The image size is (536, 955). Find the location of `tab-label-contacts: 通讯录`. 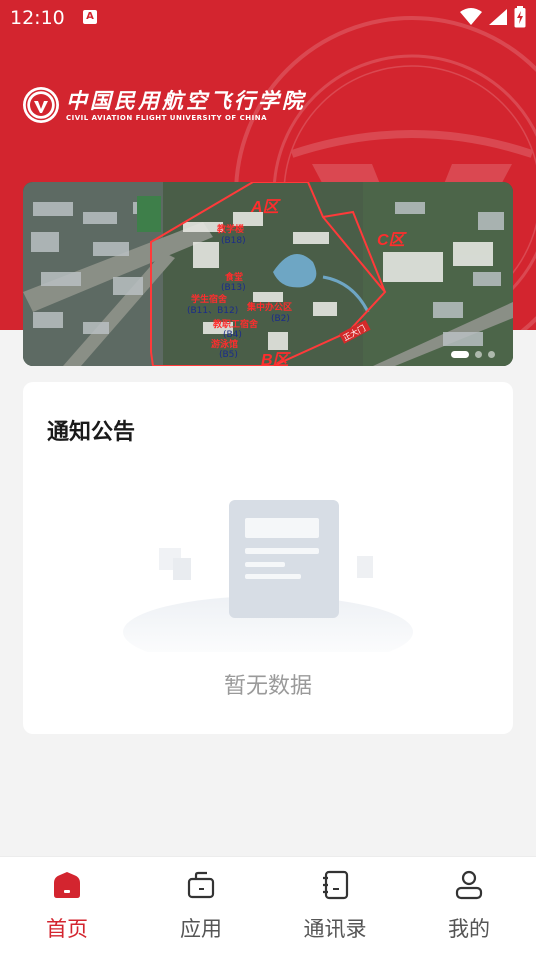

tab-label-contacts: 通讯录 is located at coordinates (335, 929).